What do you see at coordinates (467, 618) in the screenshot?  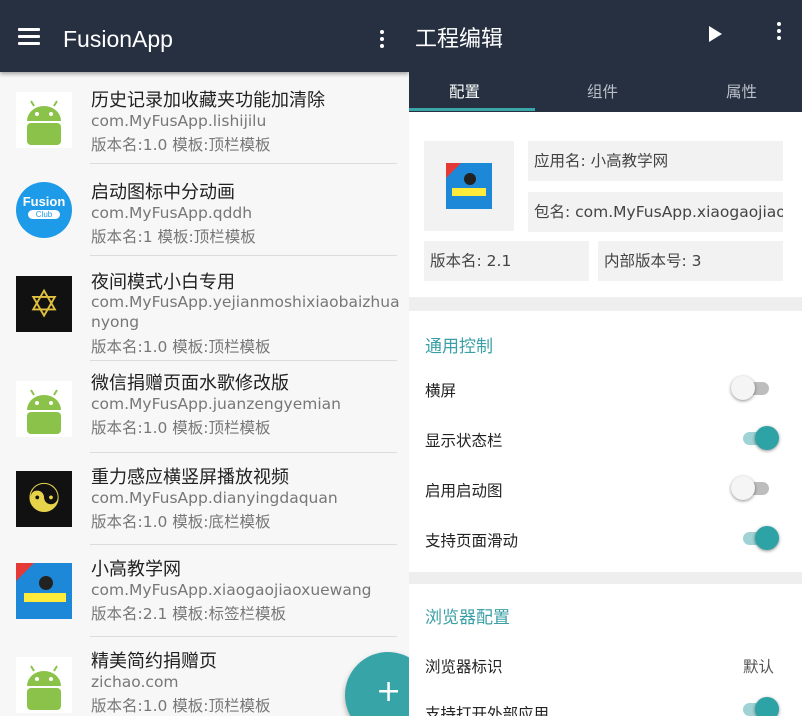 I see `browser-section-title: 浏览器配置` at bounding box center [467, 618].